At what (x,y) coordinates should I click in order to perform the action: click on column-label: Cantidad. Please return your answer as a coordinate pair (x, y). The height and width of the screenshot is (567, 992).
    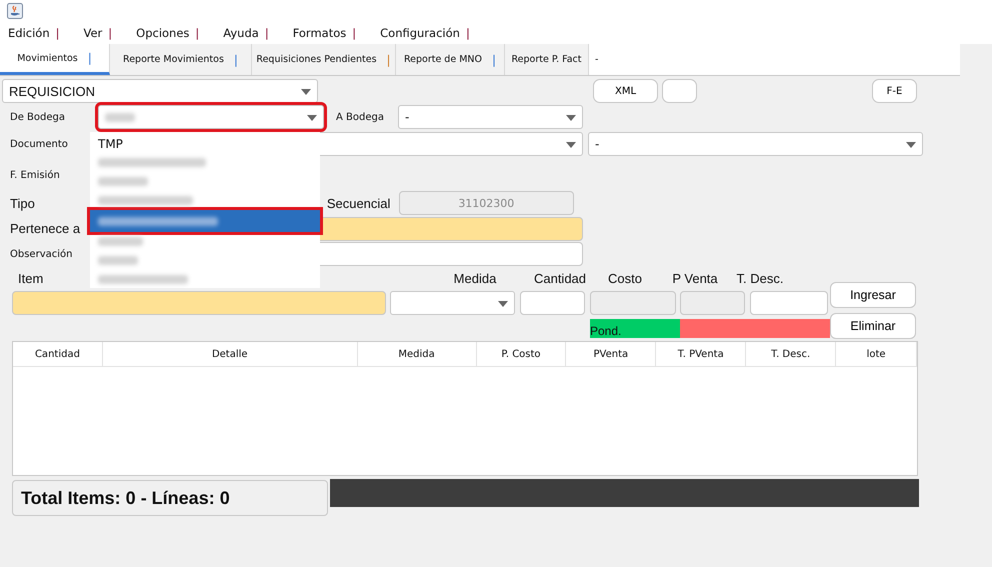
    Looking at the image, I should click on (560, 278).